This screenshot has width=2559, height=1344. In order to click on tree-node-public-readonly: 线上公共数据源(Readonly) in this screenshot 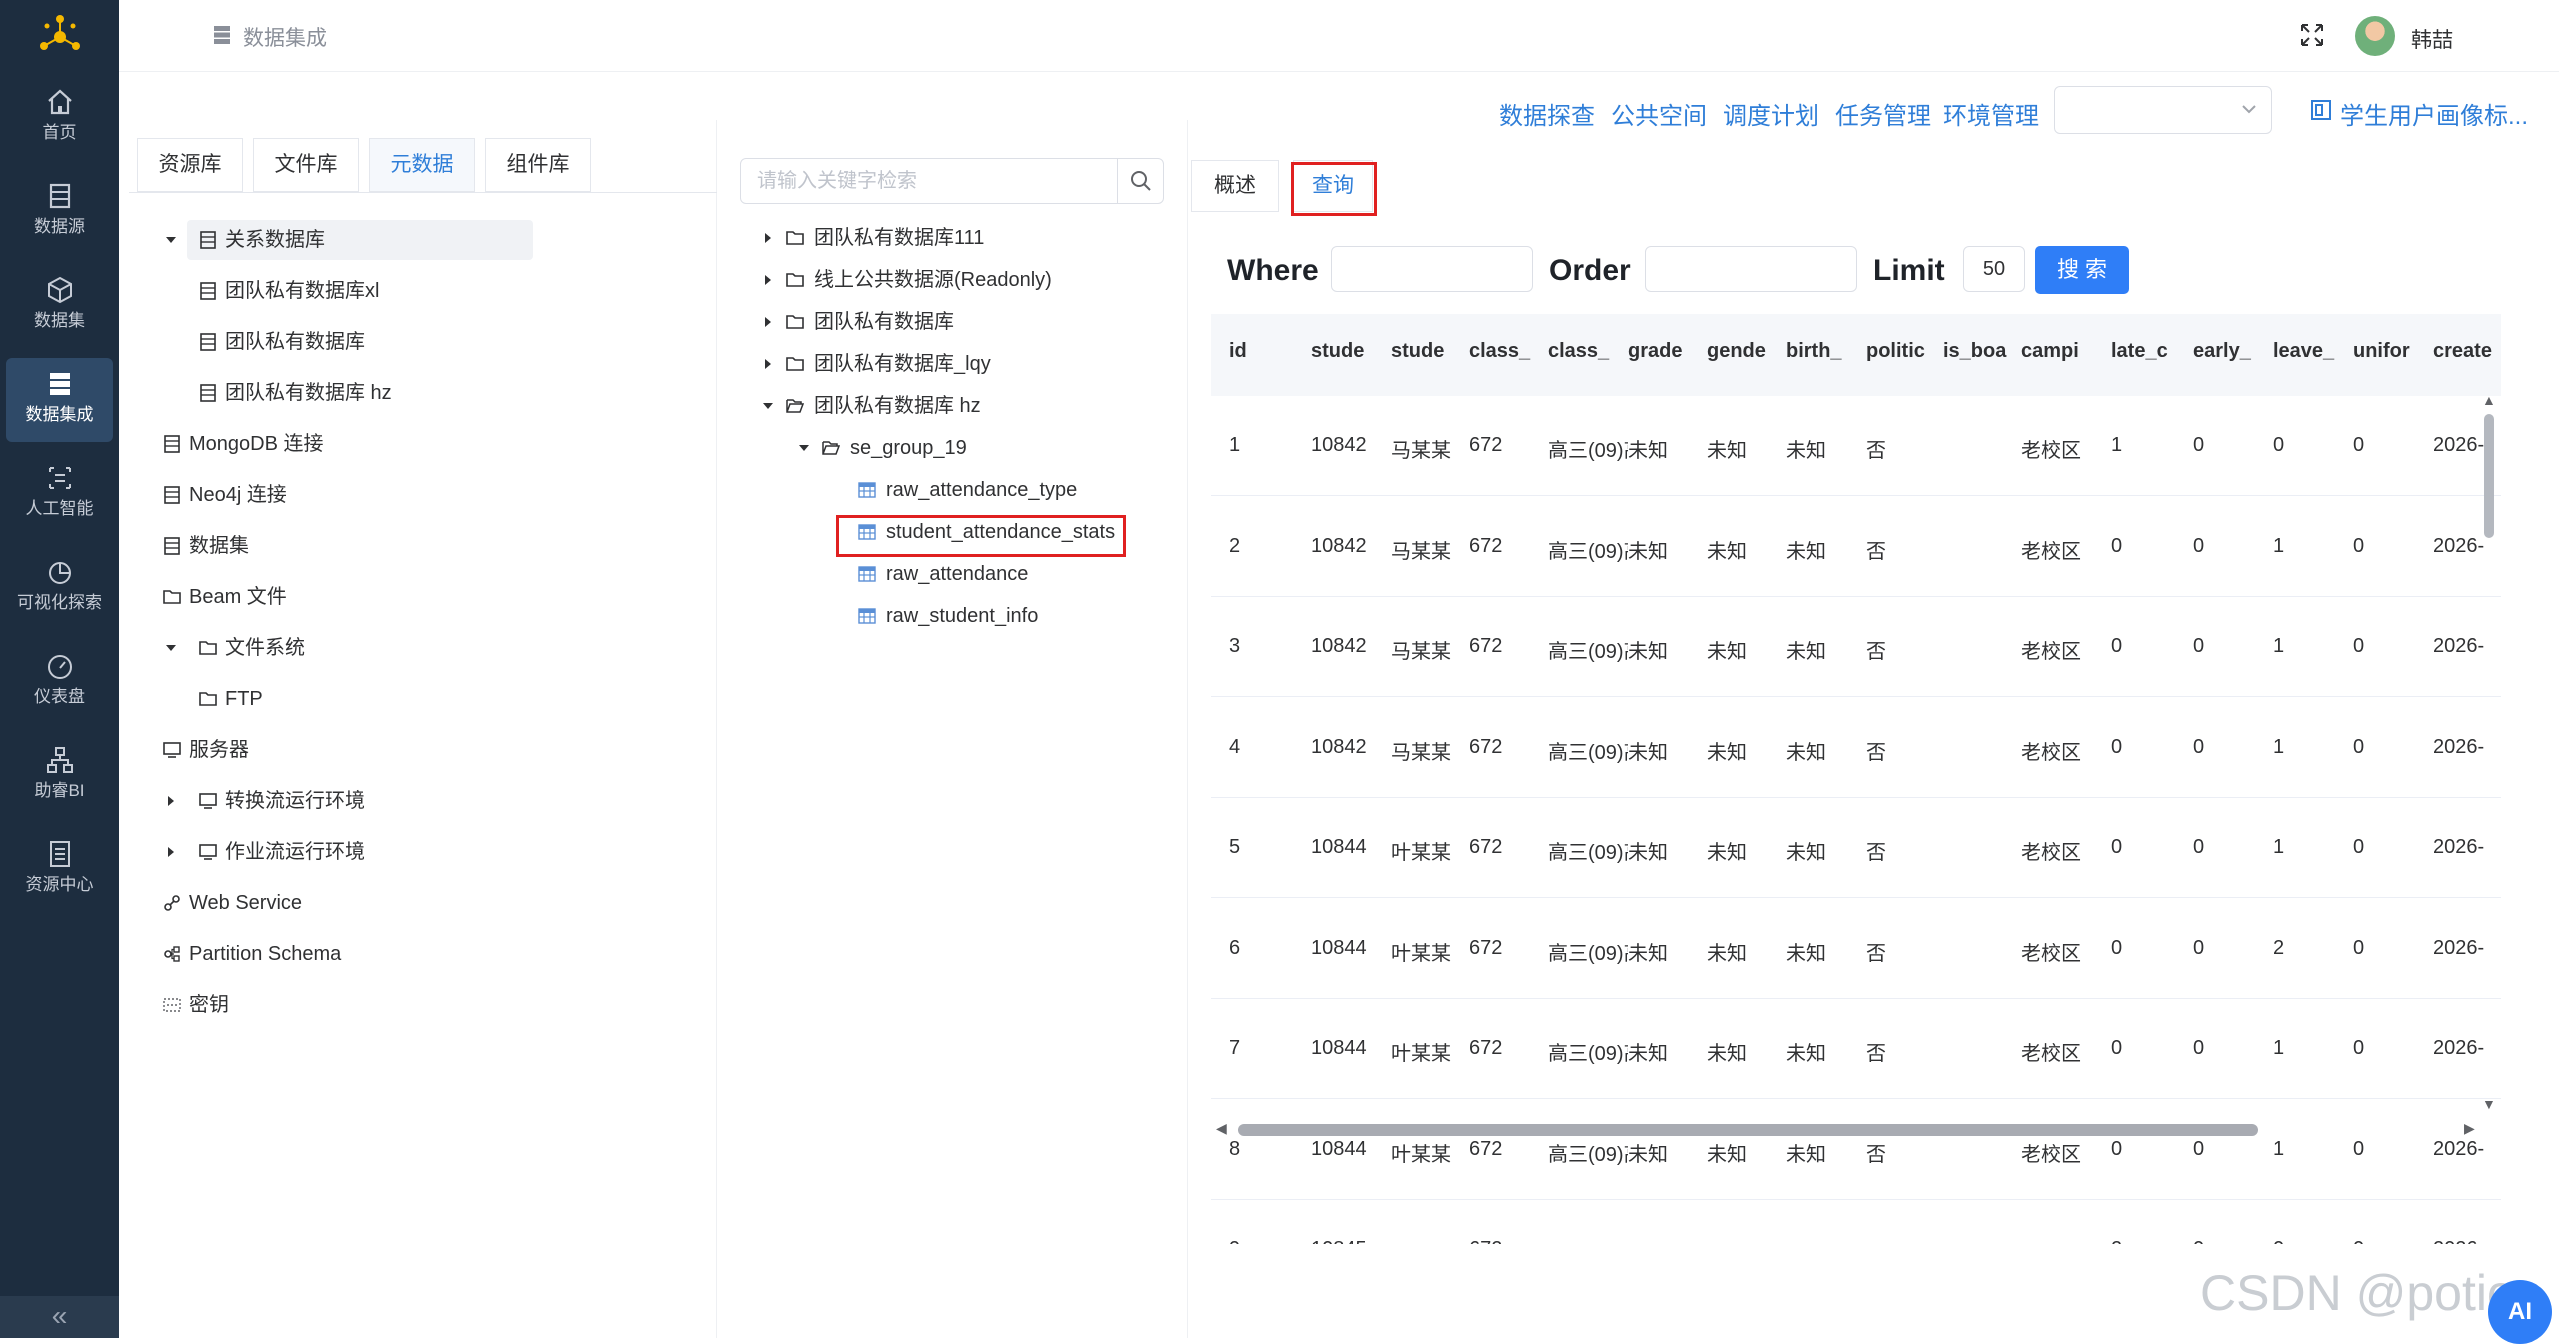, I will do `click(965, 280)`.